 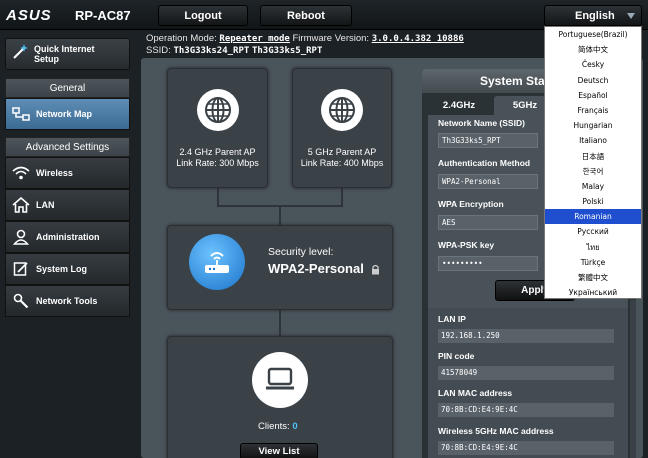 I want to click on sidebar-item-label: Network Tools, so click(x=67, y=301).